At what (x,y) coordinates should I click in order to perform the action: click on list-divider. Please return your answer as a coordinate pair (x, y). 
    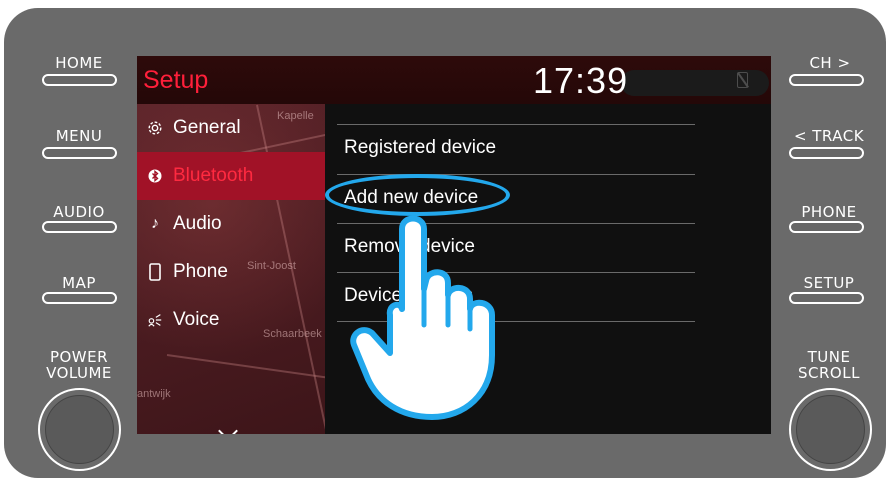
    Looking at the image, I should click on (516, 321).